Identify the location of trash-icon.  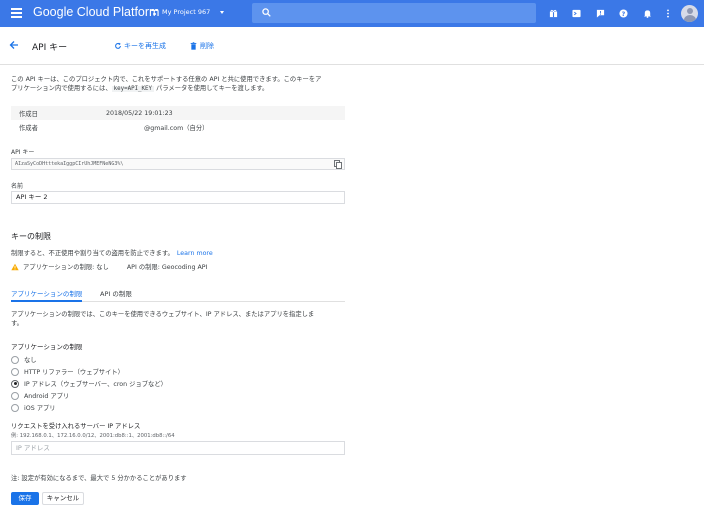
(193, 46).